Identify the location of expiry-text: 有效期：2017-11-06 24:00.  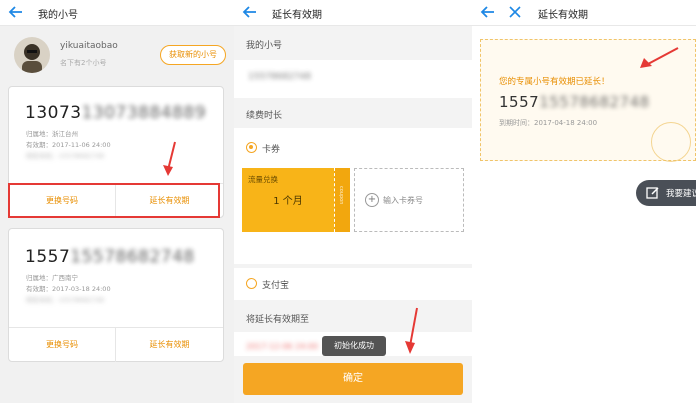
(68, 145).